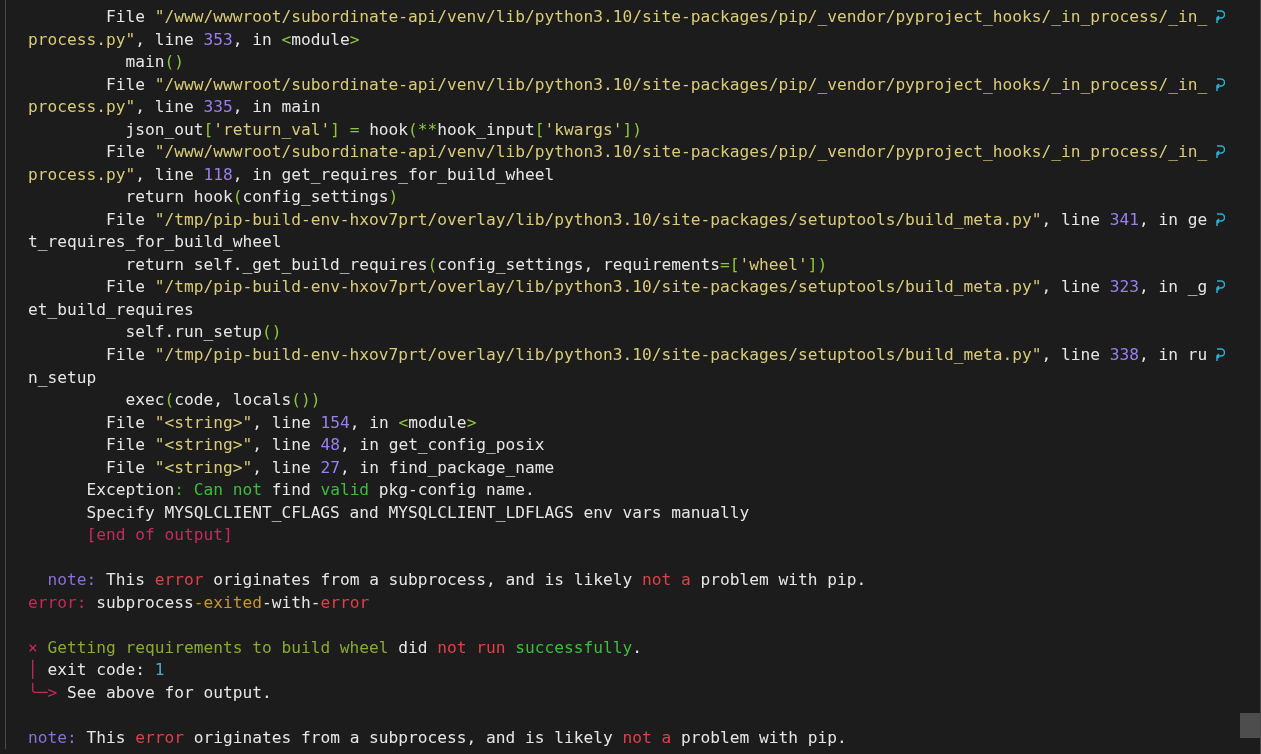  I want to click on terminal-line: process.py", line 118, in get_requires_for_build_wheel, so click(291, 174).